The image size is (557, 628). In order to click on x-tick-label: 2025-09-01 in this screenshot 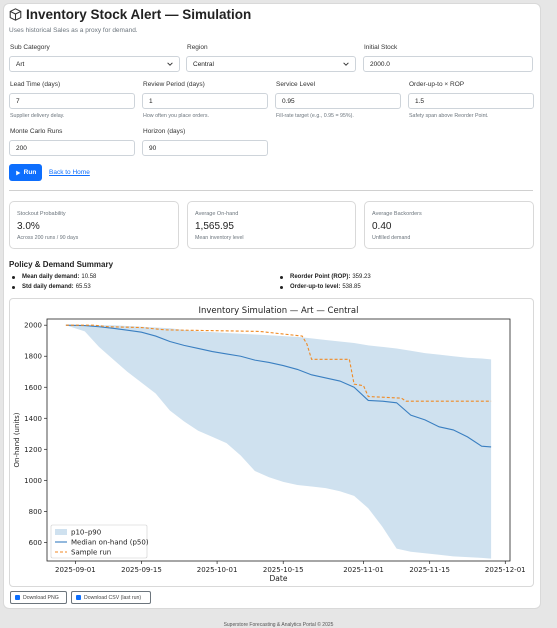, I will do `click(75, 570)`.